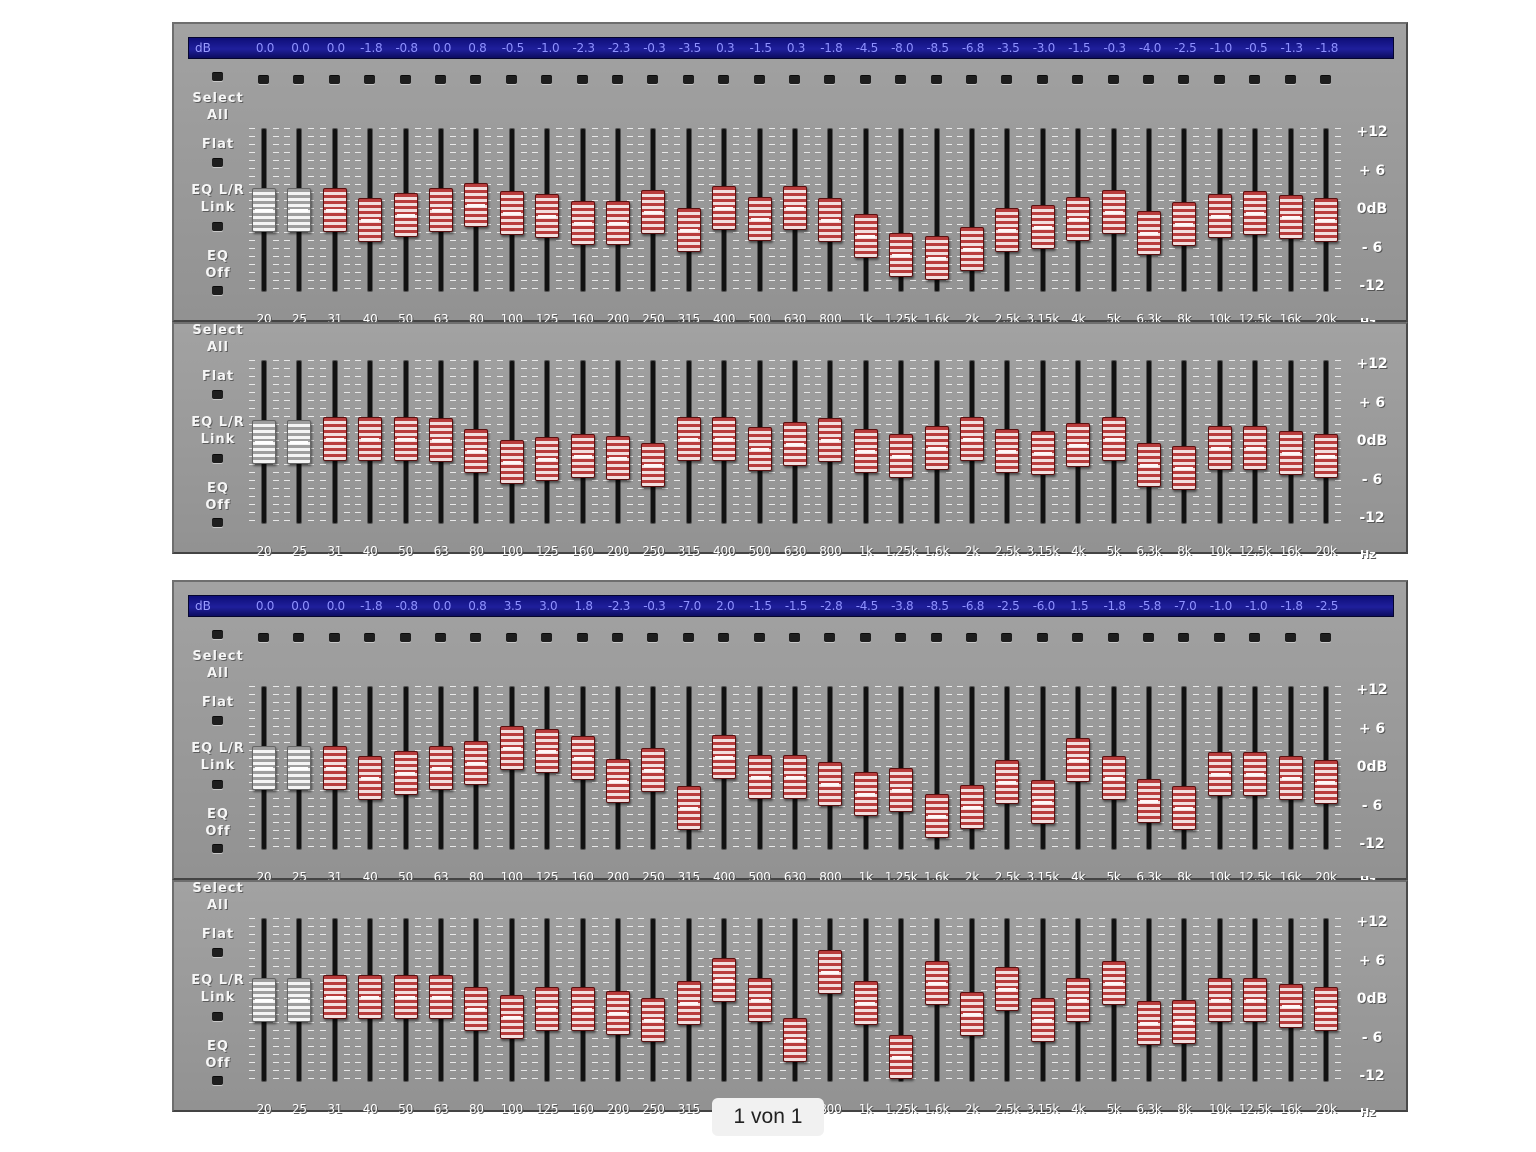 This screenshot has height=1152, width=1536. I want to click on eq-lr-link-led, so click(217, 458).